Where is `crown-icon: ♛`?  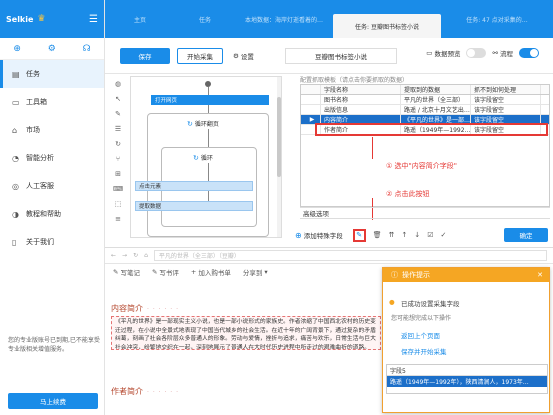 crown-icon: ♛ is located at coordinates (41, 19).